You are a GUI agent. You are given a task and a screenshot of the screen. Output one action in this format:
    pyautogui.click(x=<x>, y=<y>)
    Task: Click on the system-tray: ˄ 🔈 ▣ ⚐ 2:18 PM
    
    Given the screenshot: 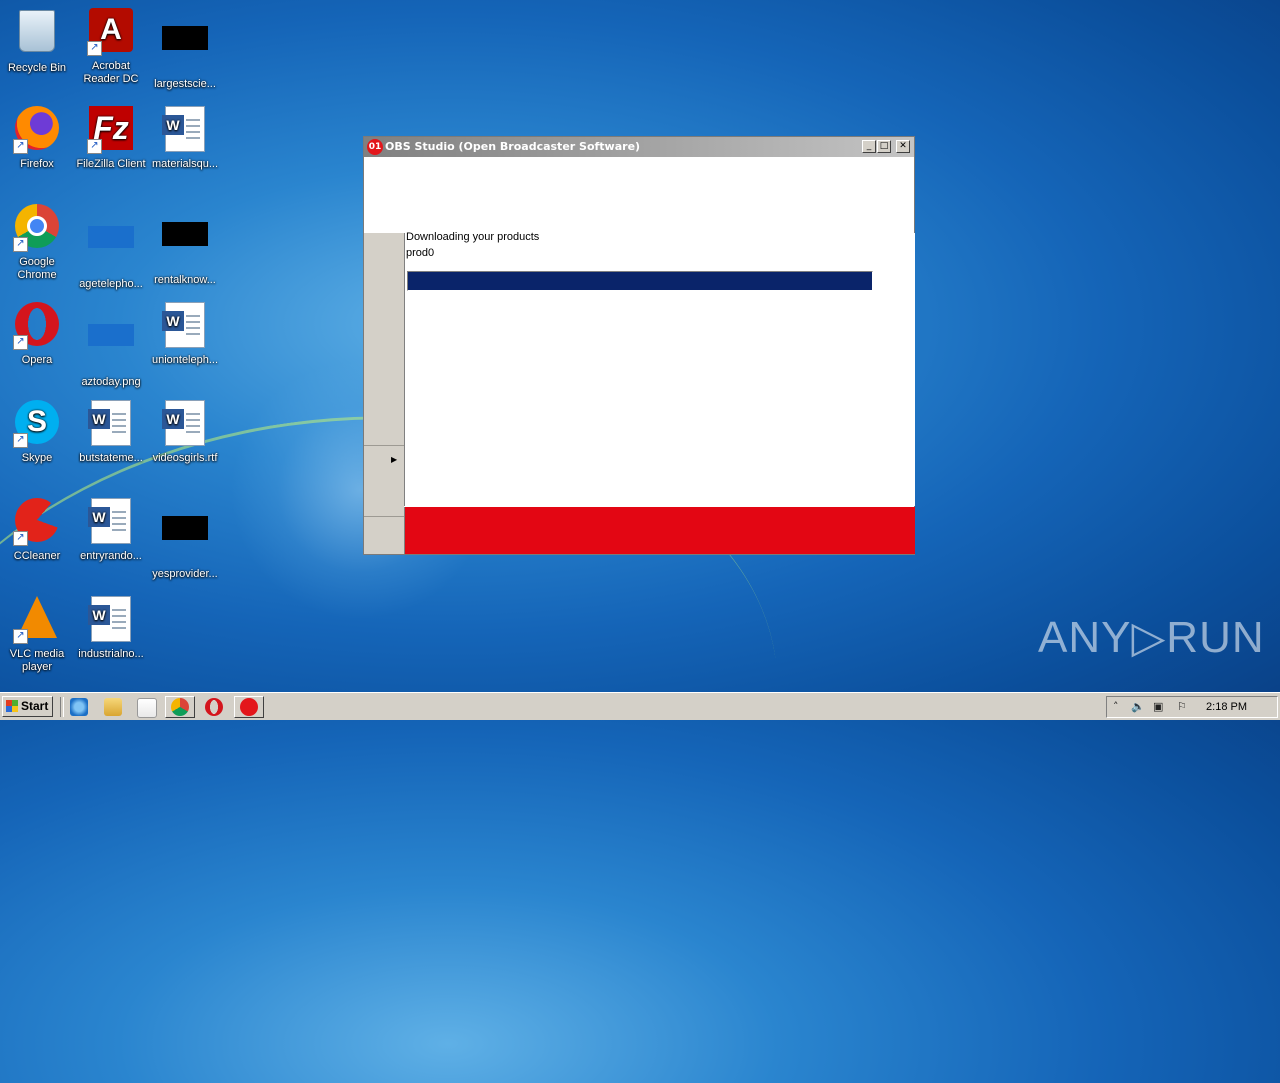 What is the action you would take?
    pyautogui.click(x=1192, y=707)
    